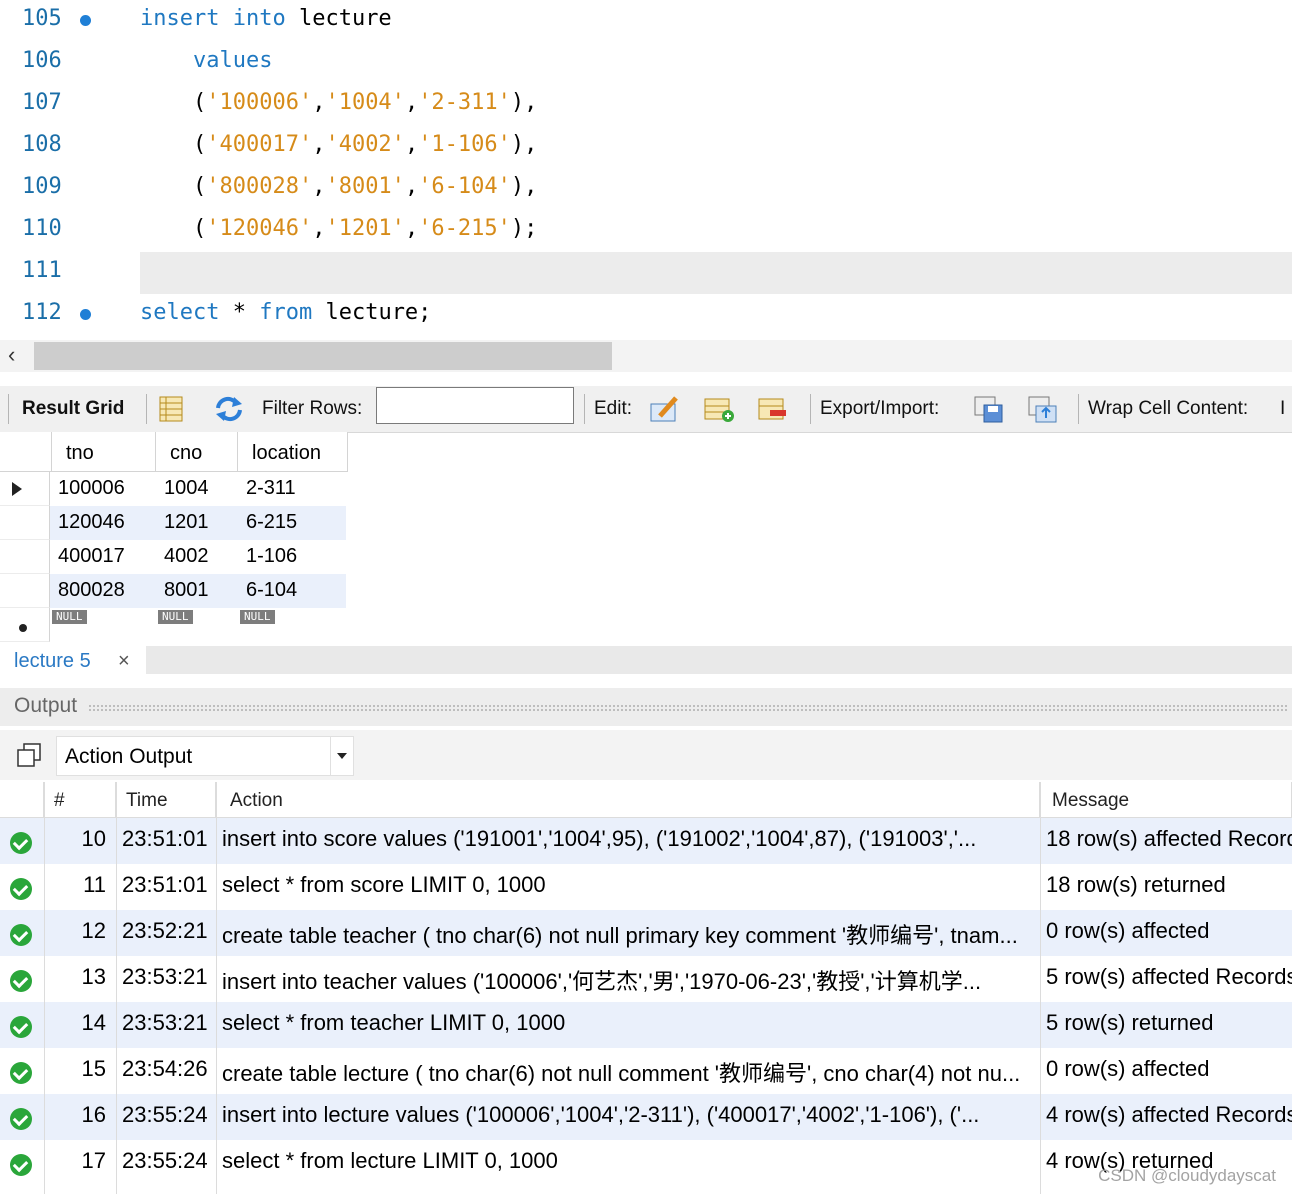  What do you see at coordinates (104, 452) in the screenshot?
I see `column-header-tno: tno` at bounding box center [104, 452].